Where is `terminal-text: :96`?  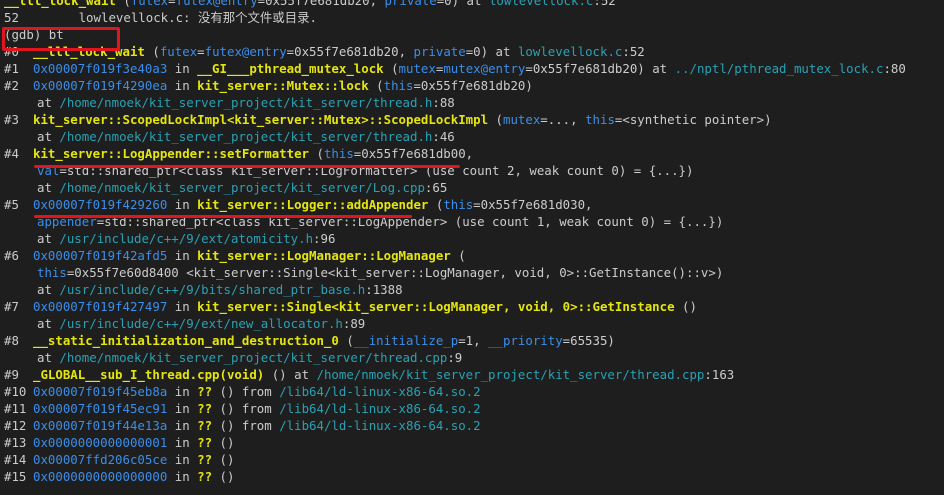 terminal-text: :96 is located at coordinates (324, 238).